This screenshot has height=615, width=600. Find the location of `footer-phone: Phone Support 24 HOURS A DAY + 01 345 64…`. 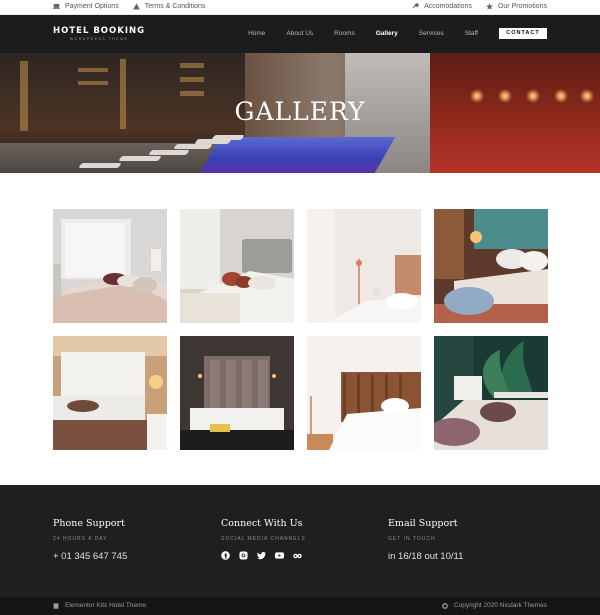

footer-phone: Phone Support 24 HOURS A DAY + 01 345 64… is located at coordinates (90, 540).